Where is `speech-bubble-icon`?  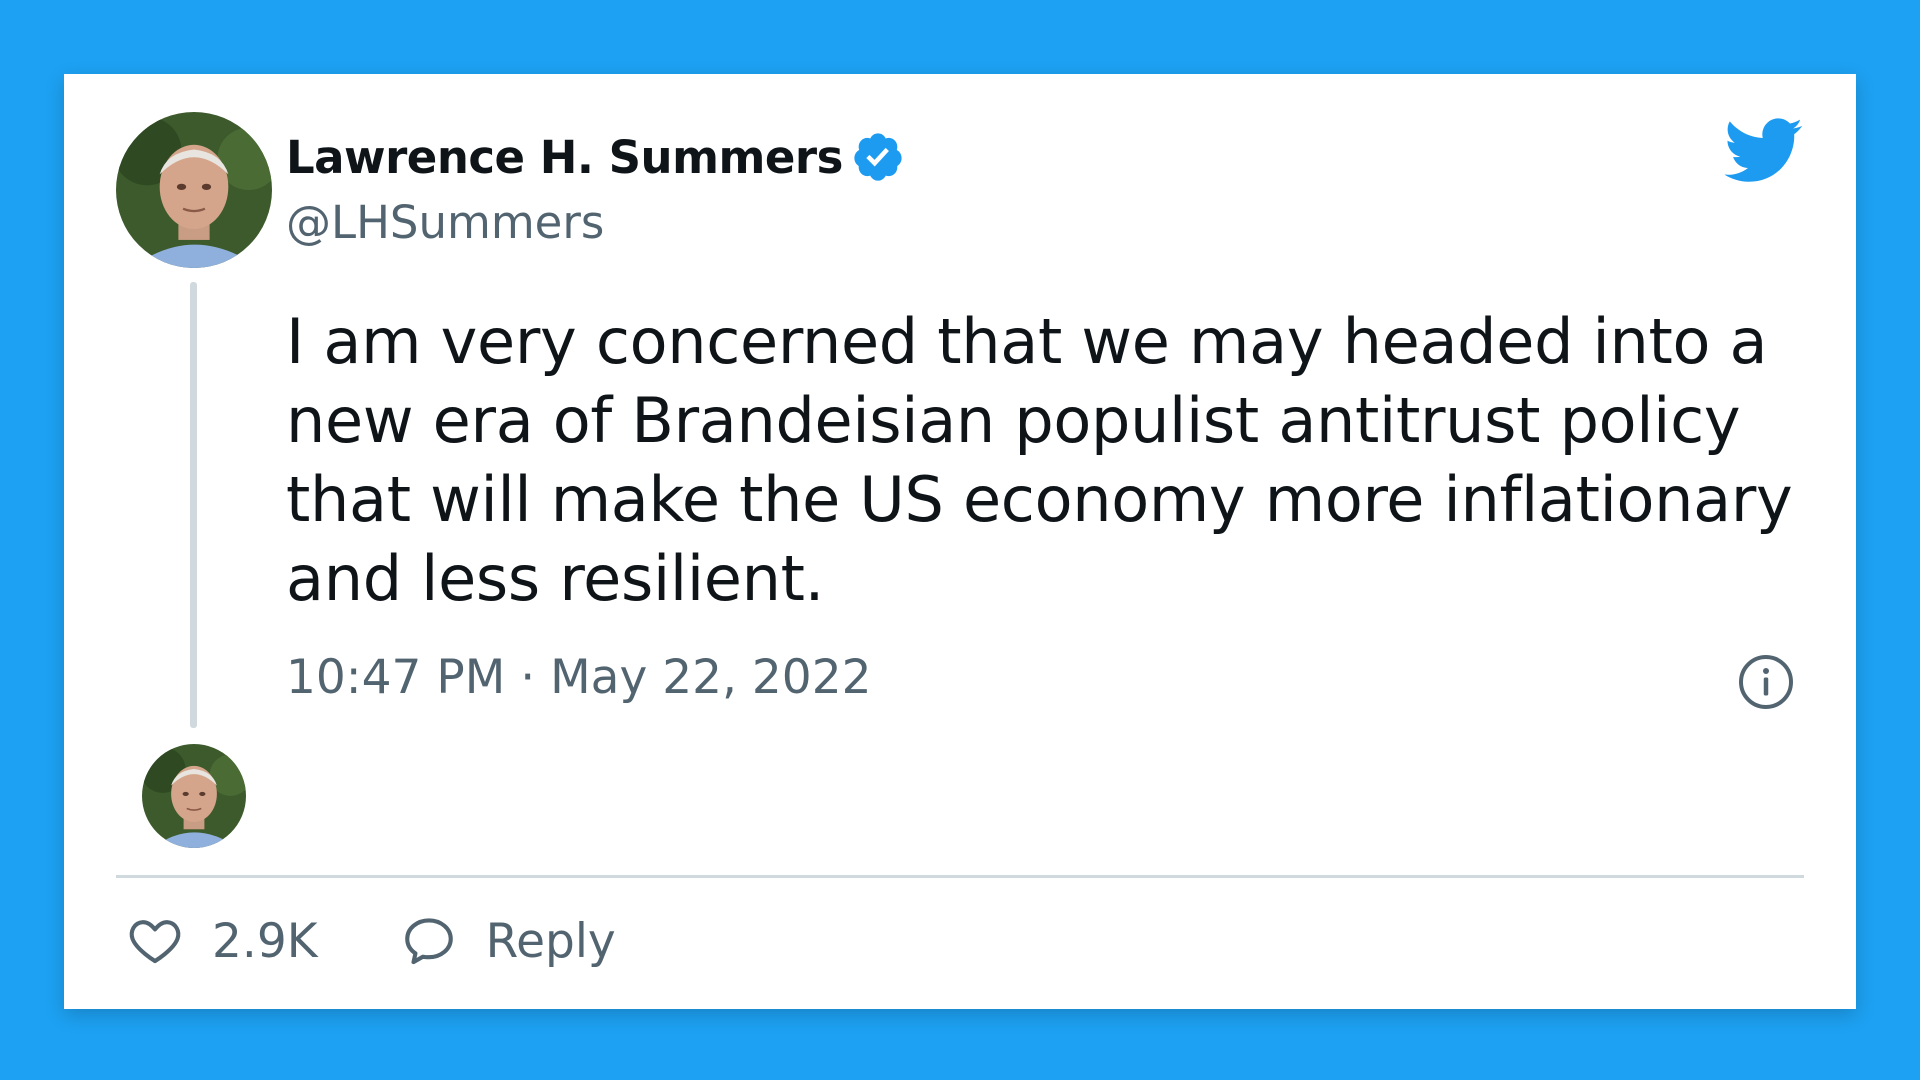 speech-bubble-icon is located at coordinates (429, 941).